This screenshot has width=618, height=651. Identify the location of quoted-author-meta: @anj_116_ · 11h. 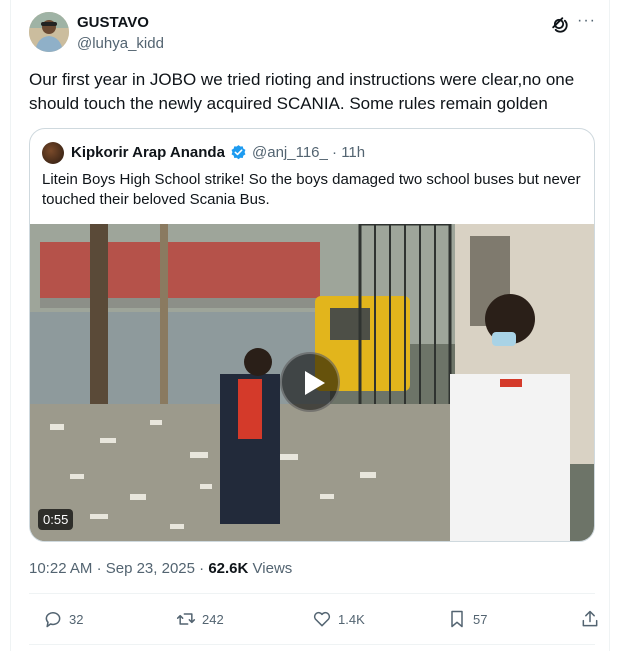
(308, 152).